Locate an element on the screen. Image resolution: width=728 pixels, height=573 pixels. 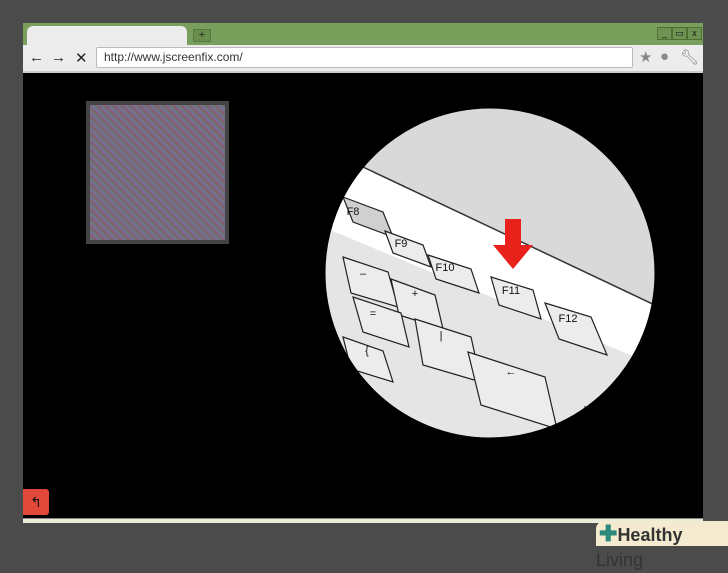
back-arrow-icon: ↰ is located at coordinates (36, 502).